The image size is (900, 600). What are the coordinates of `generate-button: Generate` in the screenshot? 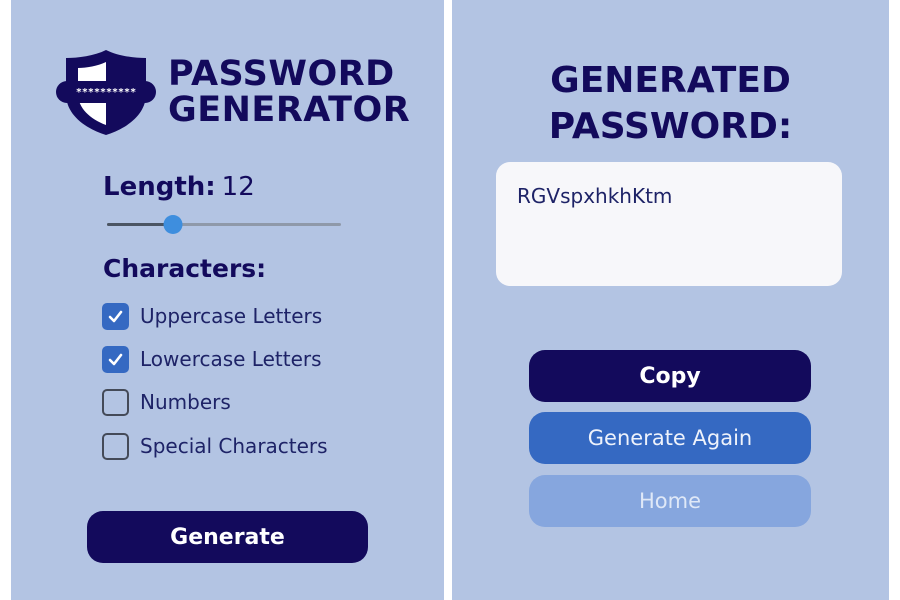 It's located at (227, 537).